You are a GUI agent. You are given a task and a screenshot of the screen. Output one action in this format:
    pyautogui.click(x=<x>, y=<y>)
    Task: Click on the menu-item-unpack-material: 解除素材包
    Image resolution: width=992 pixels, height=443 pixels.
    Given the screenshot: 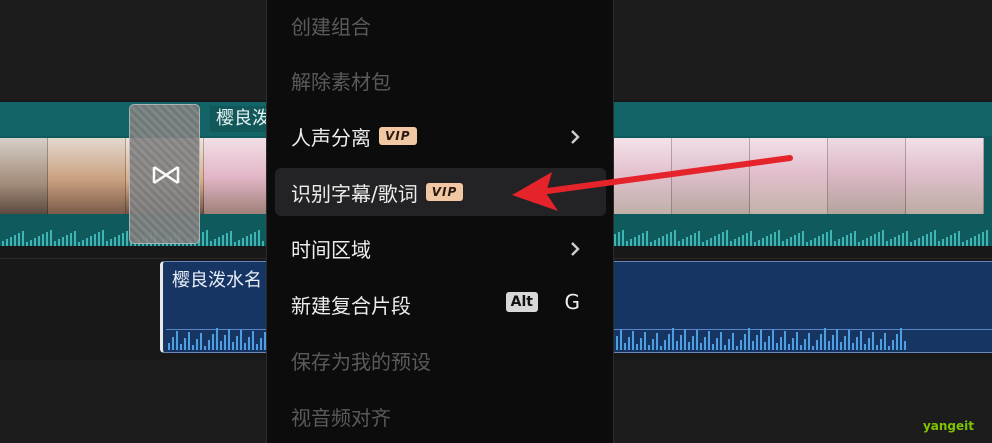 What is the action you would take?
    pyautogui.click(x=440, y=80)
    